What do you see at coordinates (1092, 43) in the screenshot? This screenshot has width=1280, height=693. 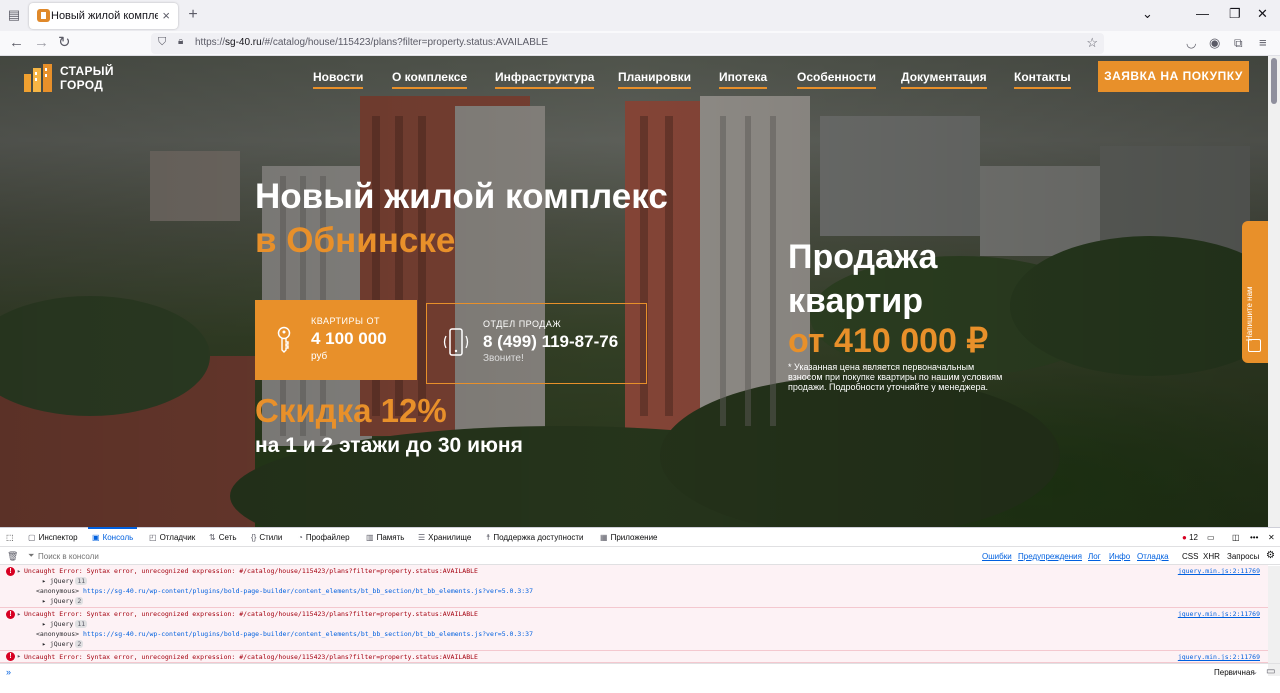 I see `bookmark-star-icon: ☆` at bounding box center [1092, 43].